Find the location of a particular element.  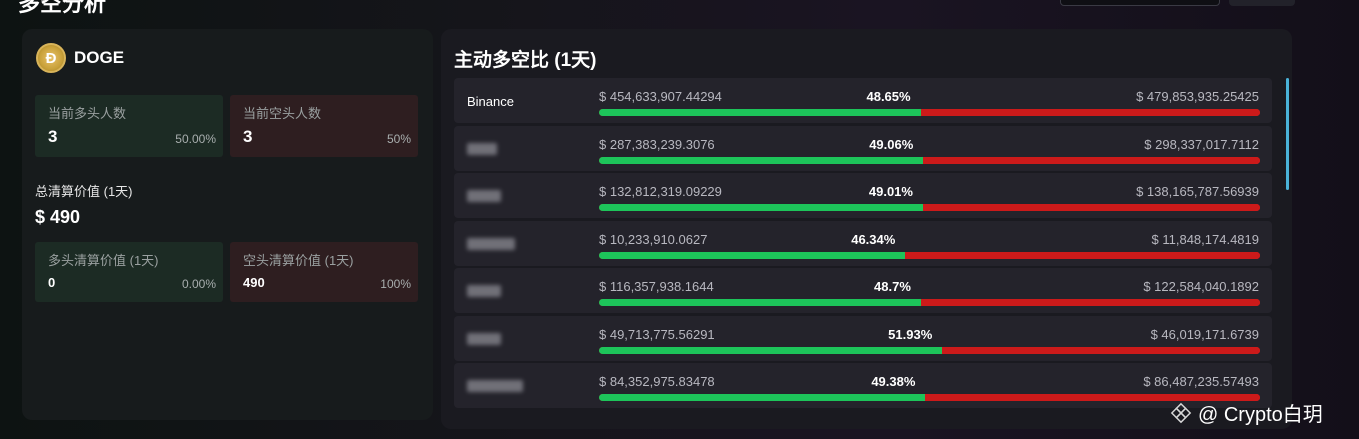

long-volume: $ 49,713,775.56291 is located at coordinates (657, 334).